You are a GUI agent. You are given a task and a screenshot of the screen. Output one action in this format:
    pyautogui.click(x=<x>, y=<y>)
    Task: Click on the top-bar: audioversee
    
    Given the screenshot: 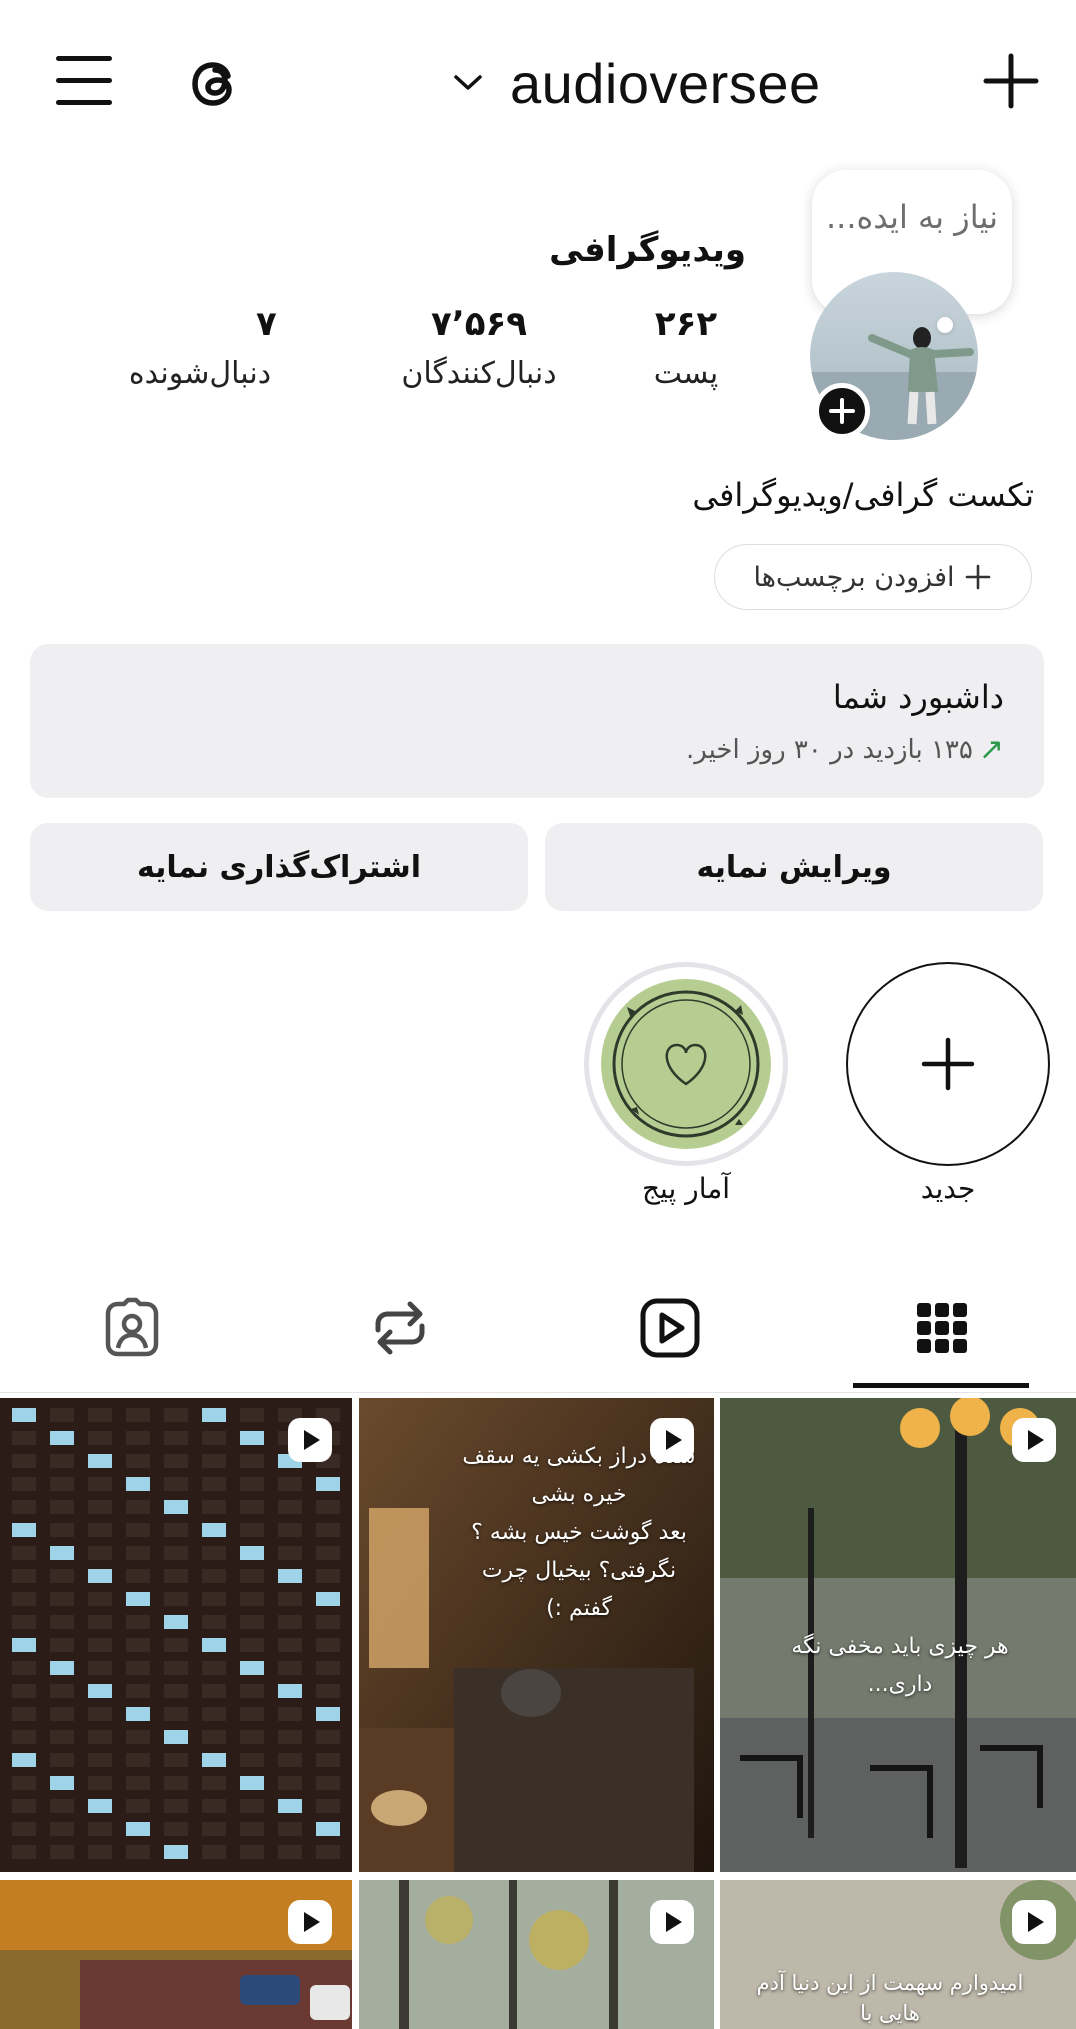 What is the action you would take?
    pyautogui.click(x=538, y=82)
    